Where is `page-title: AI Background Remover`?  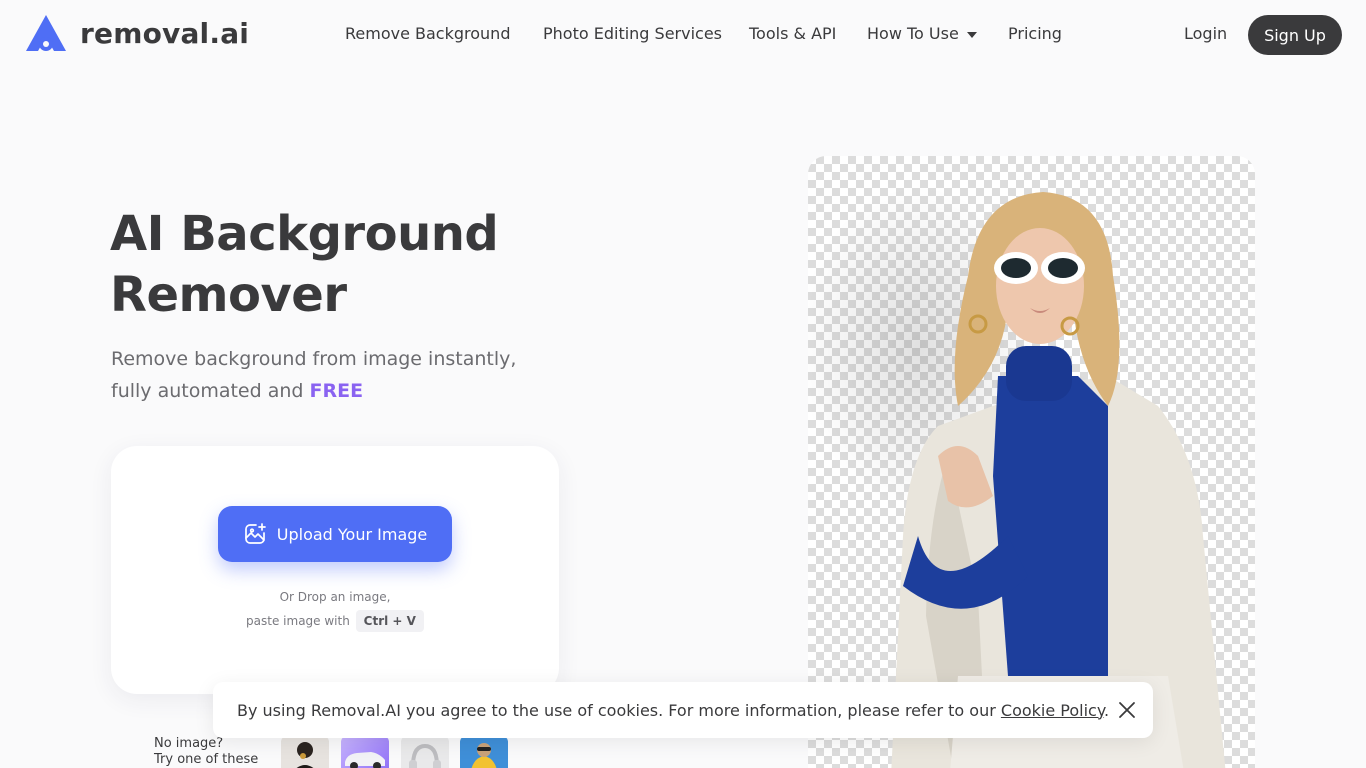 page-title: AI Background Remover is located at coordinates (360, 265).